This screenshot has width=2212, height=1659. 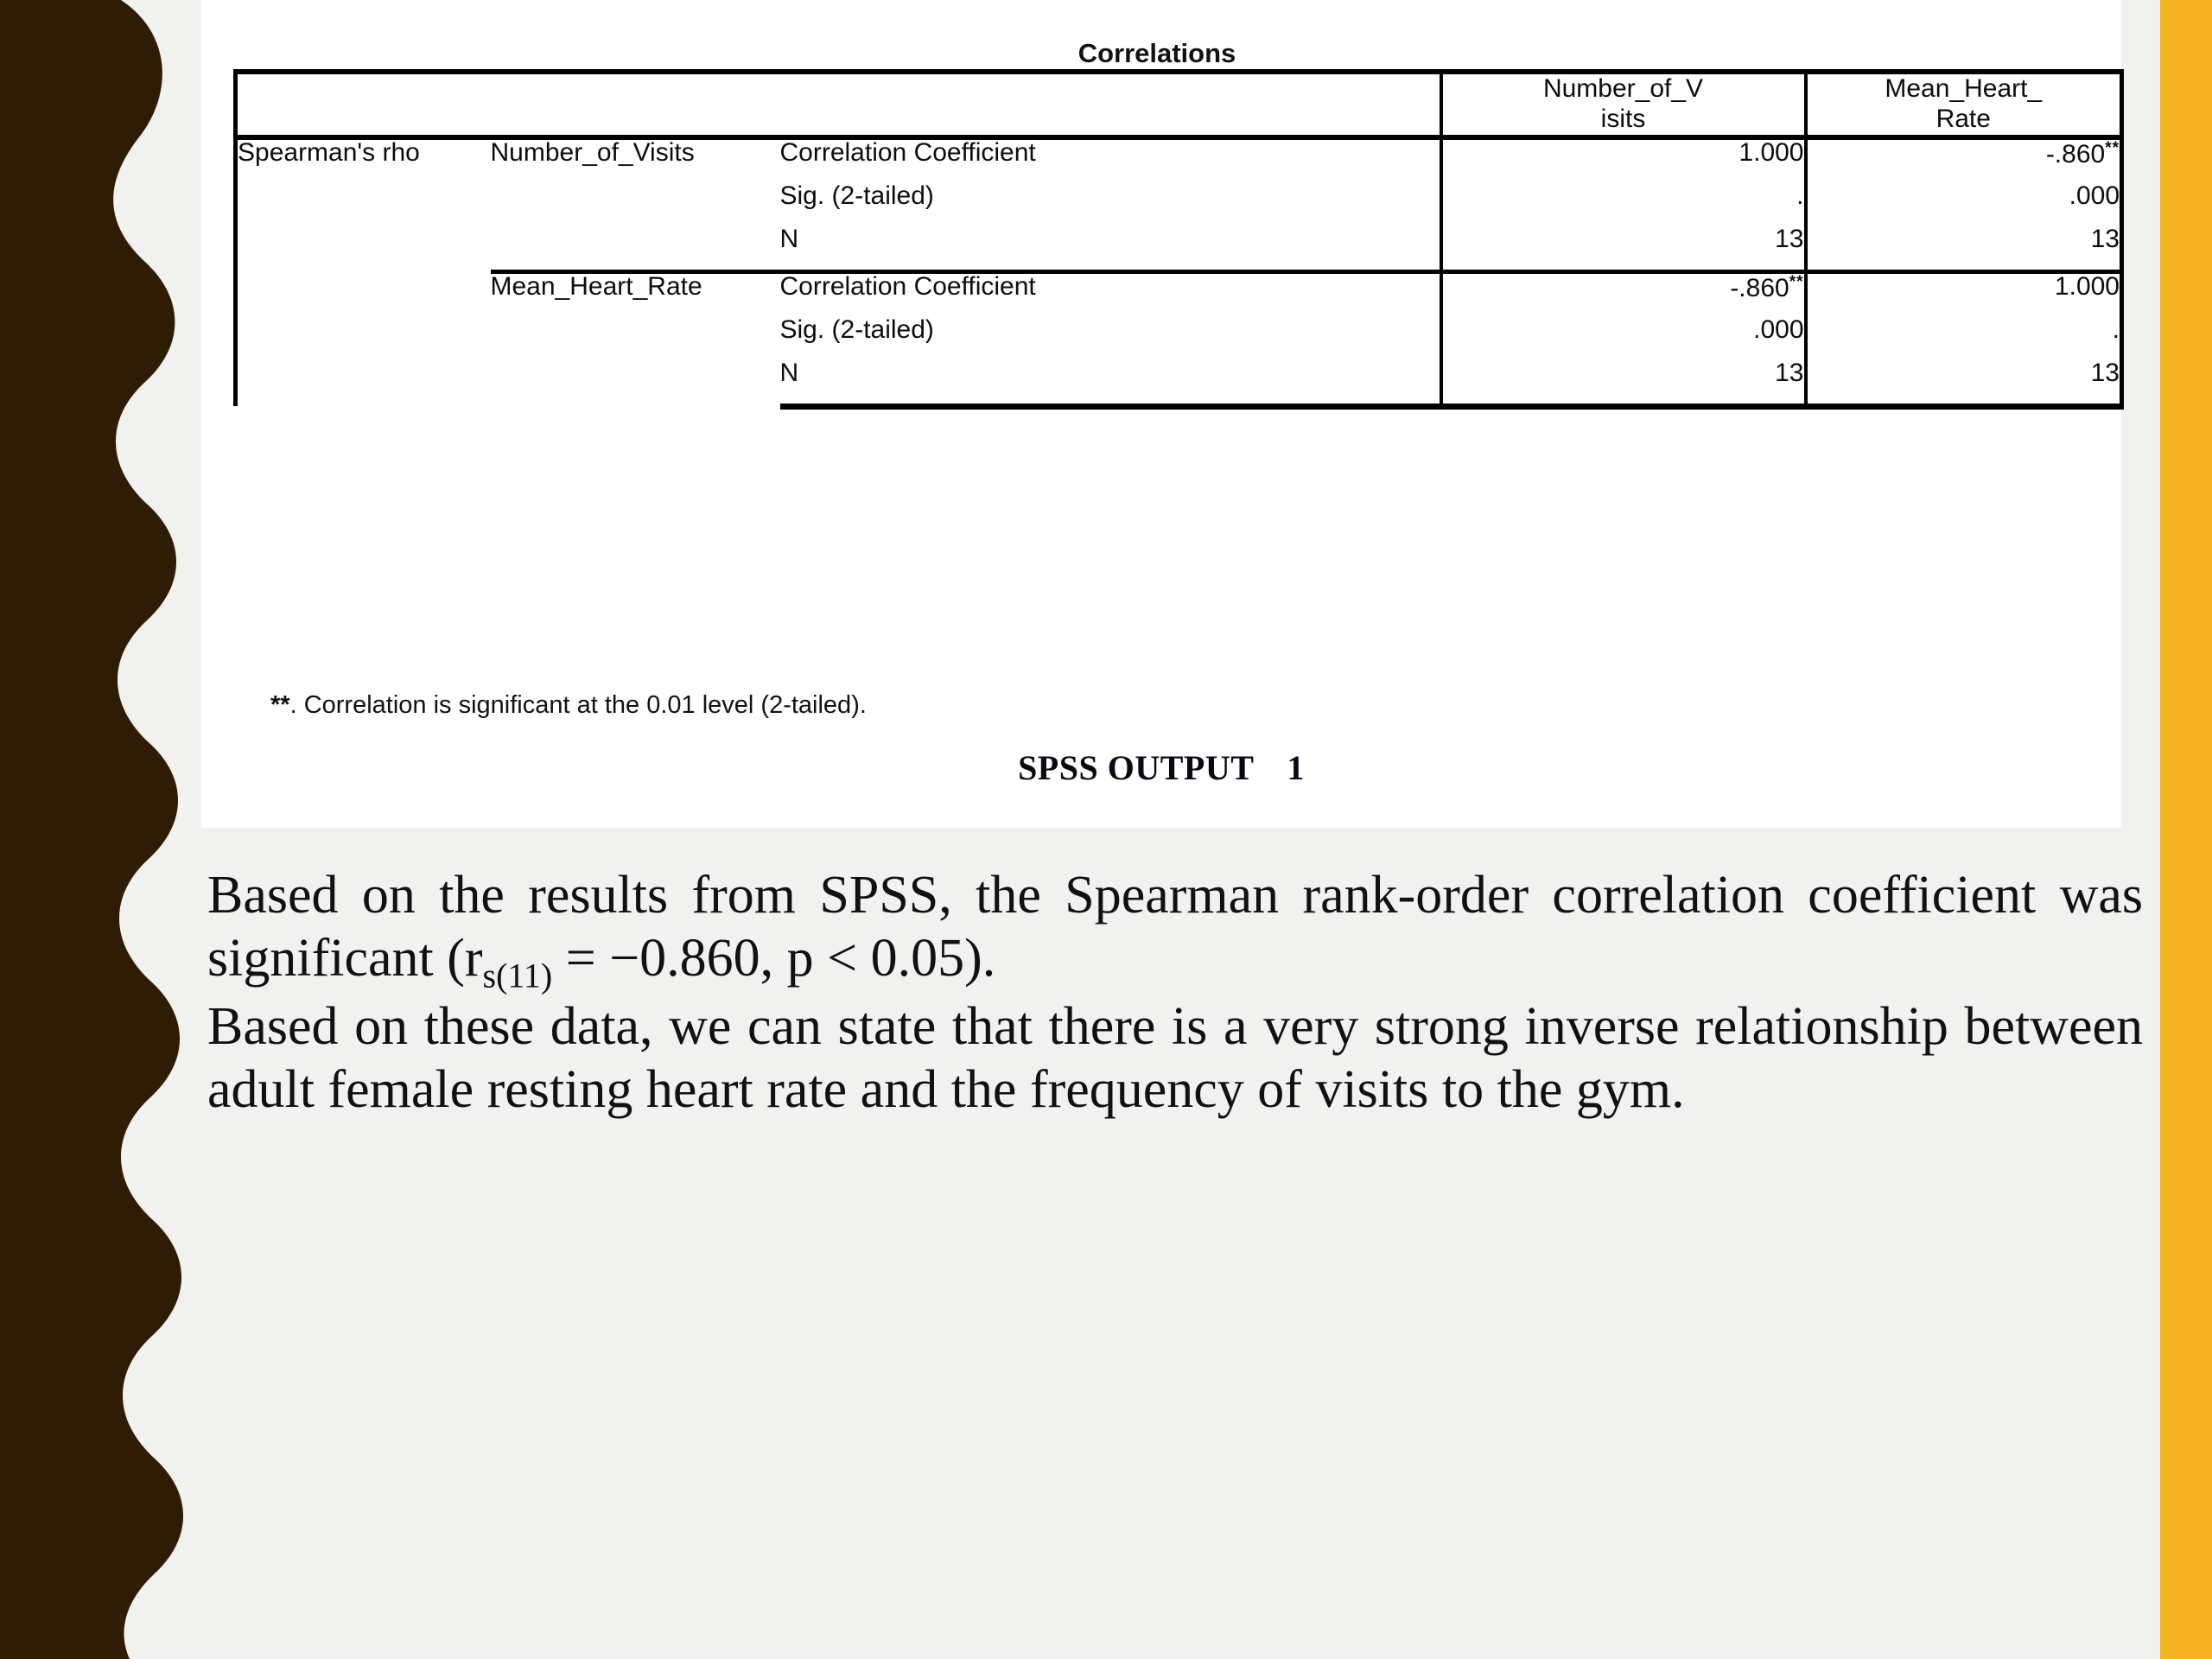 I want to click on caption-label: SPSS OUTPUT, so click(x=1136, y=767).